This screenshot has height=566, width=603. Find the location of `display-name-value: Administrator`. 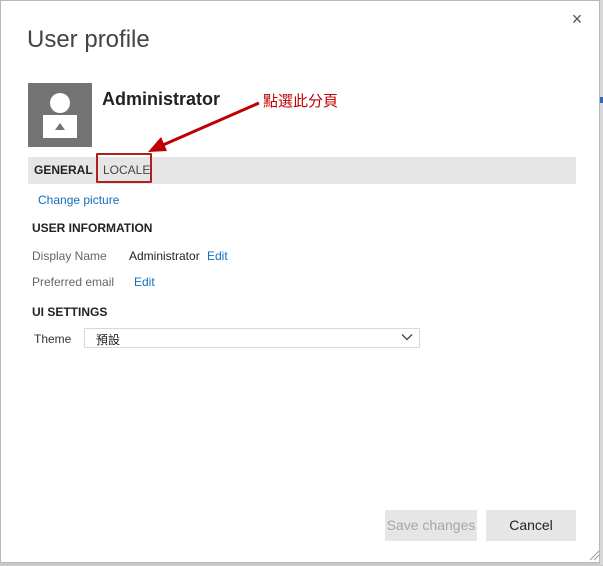

display-name-value: Administrator is located at coordinates (164, 256).